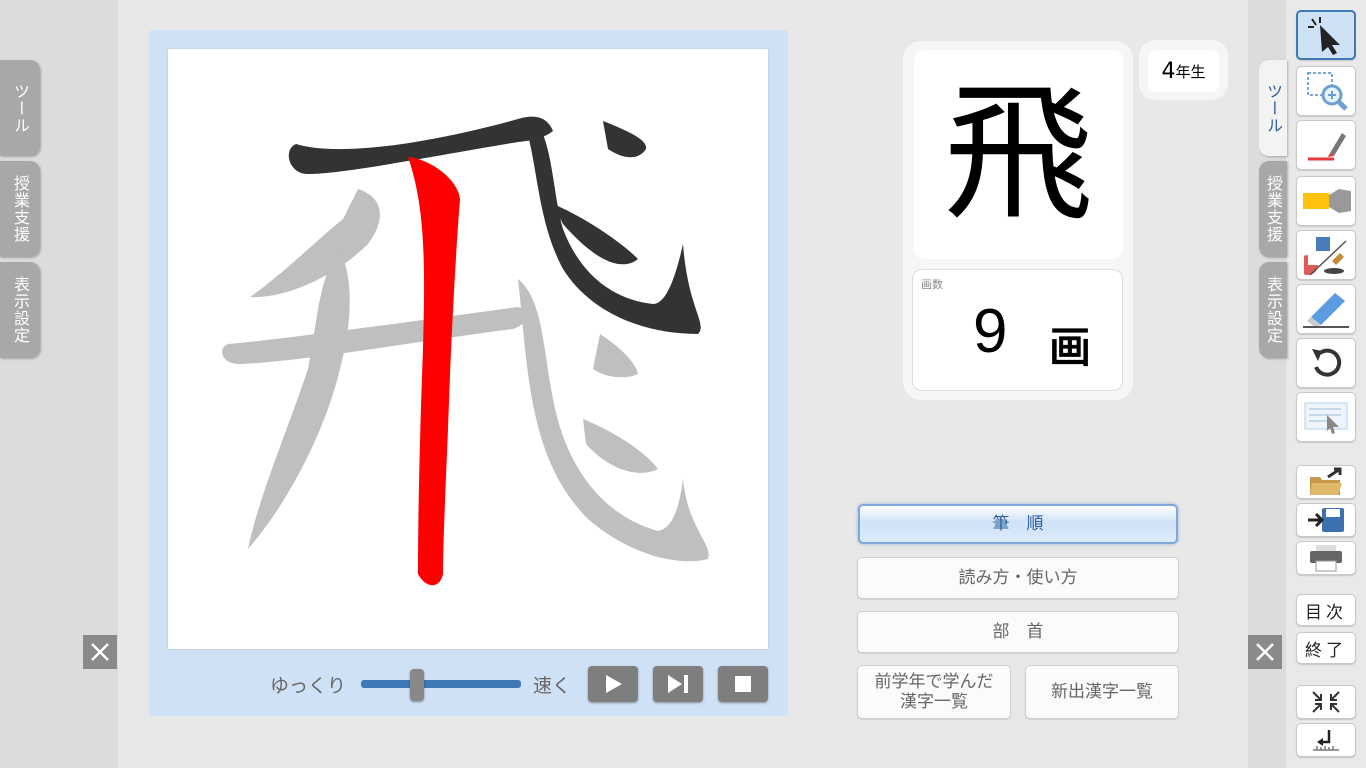 This screenshot has height=768, width=1366. What do you see at coordinates (1070, 347) in the screenshot?
I see `stroke-count-unit: 画` at bounding box center [1070, 347].